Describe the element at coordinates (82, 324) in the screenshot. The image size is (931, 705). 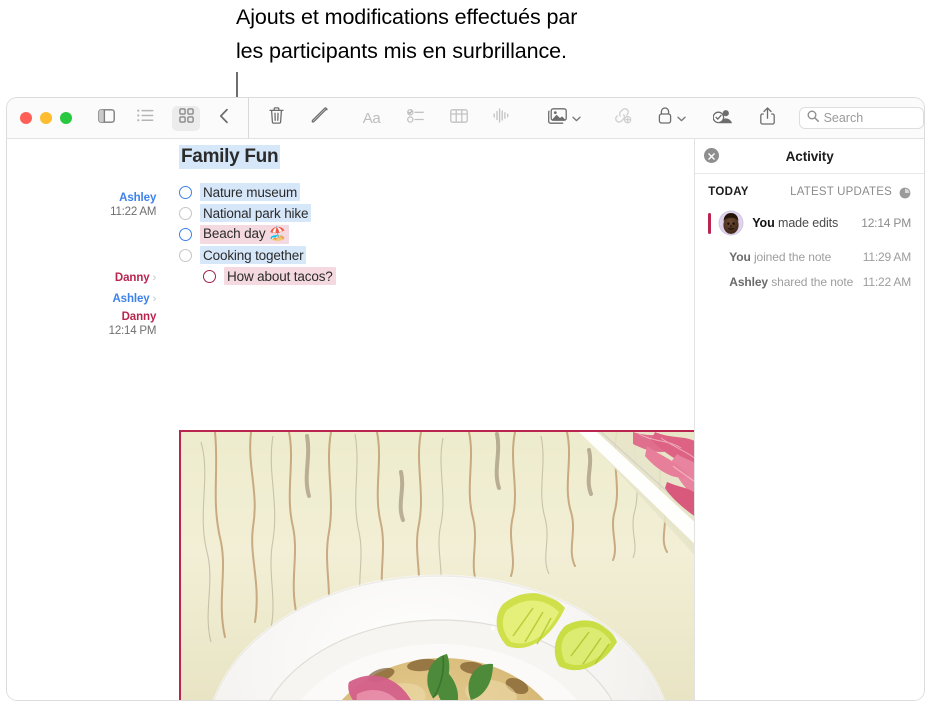
I see `gutter-entry-danny-tacos: Danny 12:14 PM` at that location.